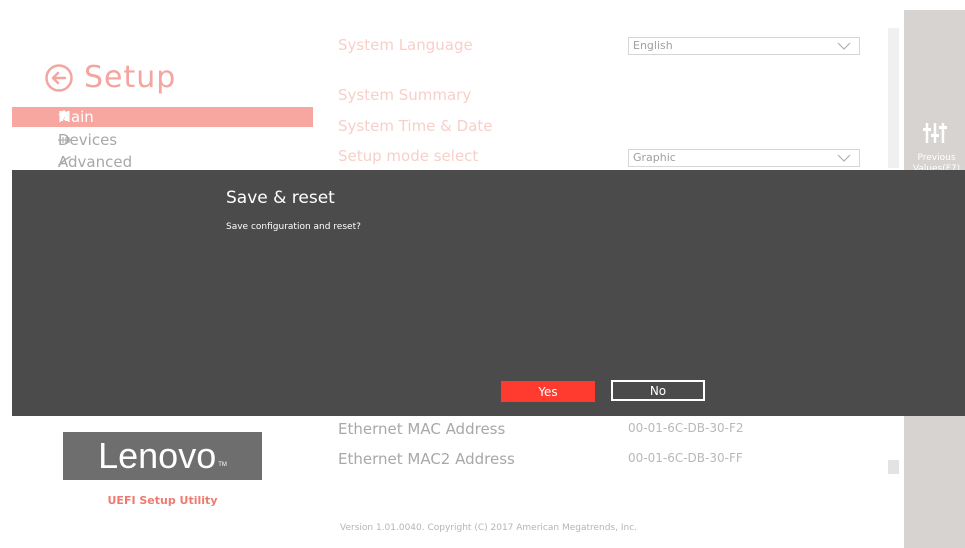 This screenshot has height=548, width=965. What do you see at coordinates (41, 117) in the screenshot?
I see `home-icon` at bounding box center [41, 117].